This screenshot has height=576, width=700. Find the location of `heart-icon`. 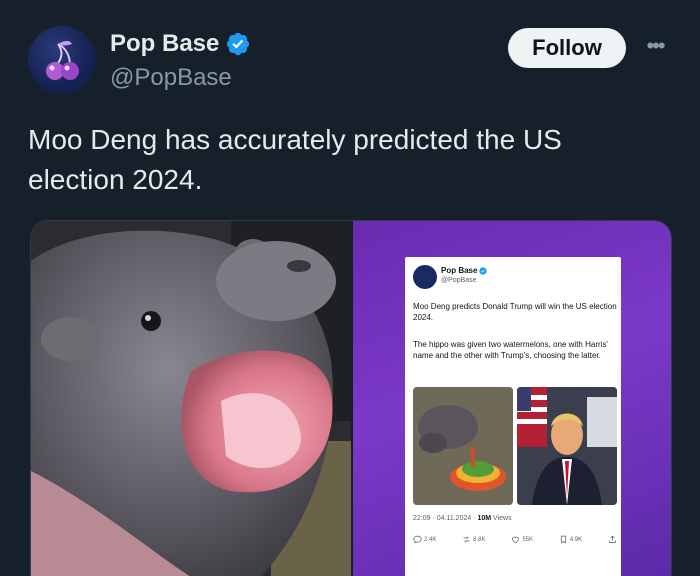

heart-icon is located at coordinates (516, 540).